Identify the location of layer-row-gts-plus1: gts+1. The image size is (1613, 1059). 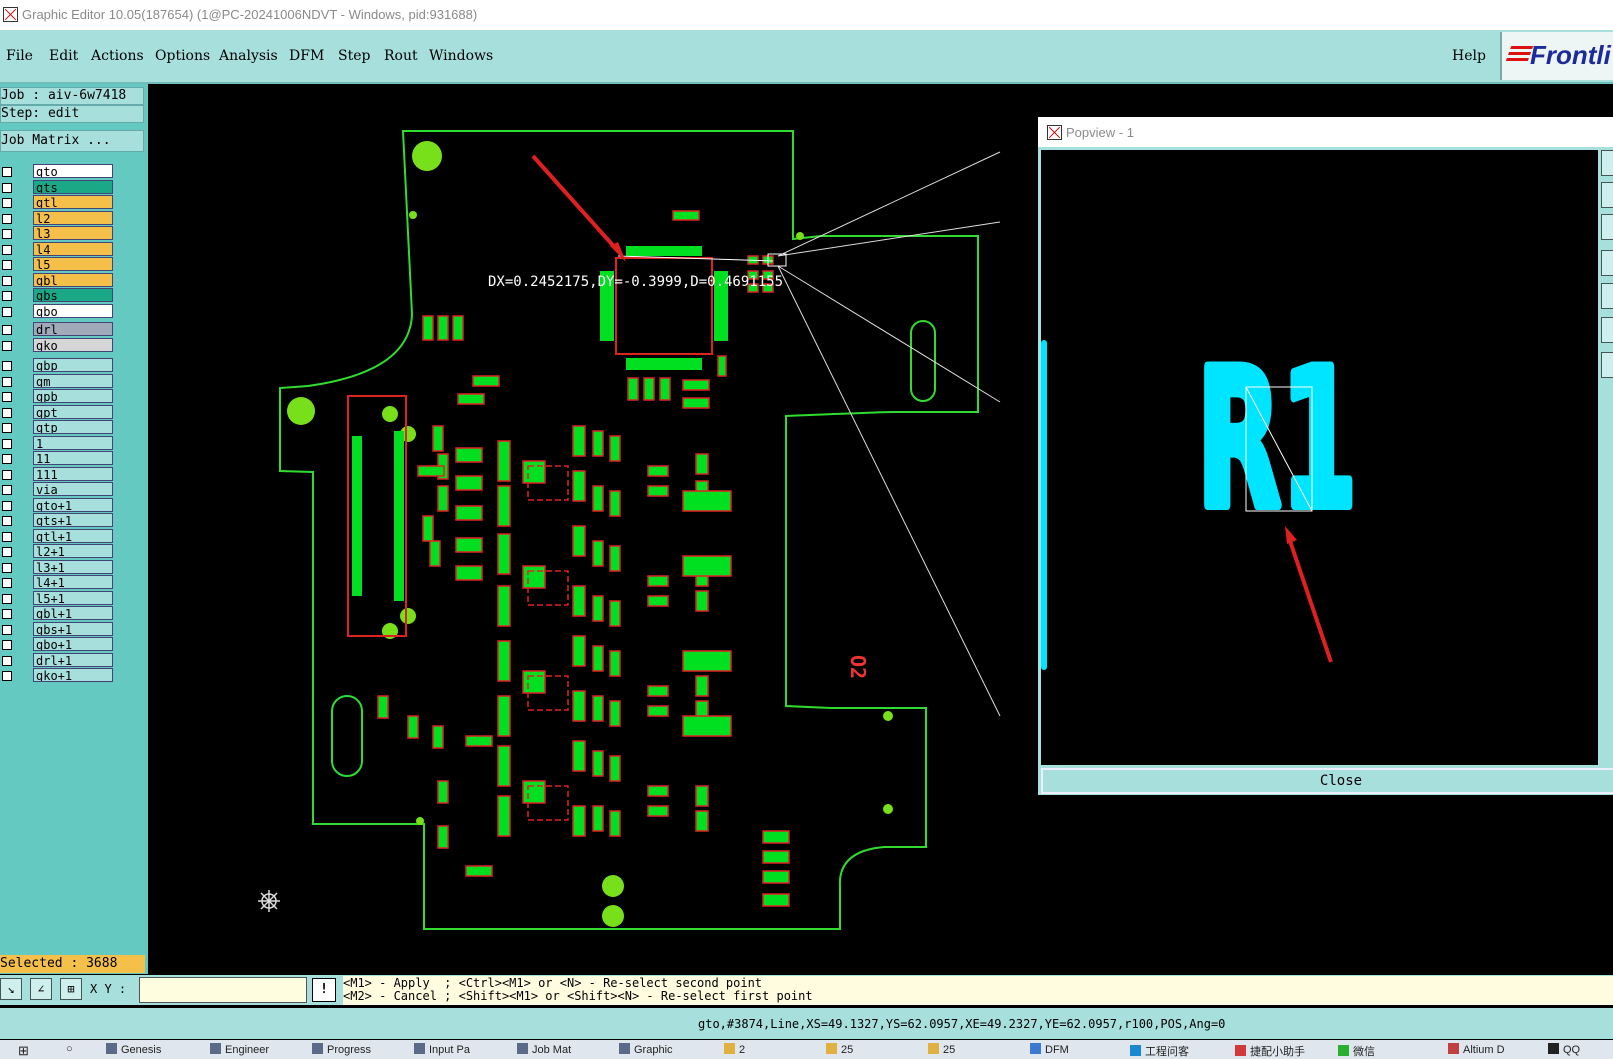
(58, 520).